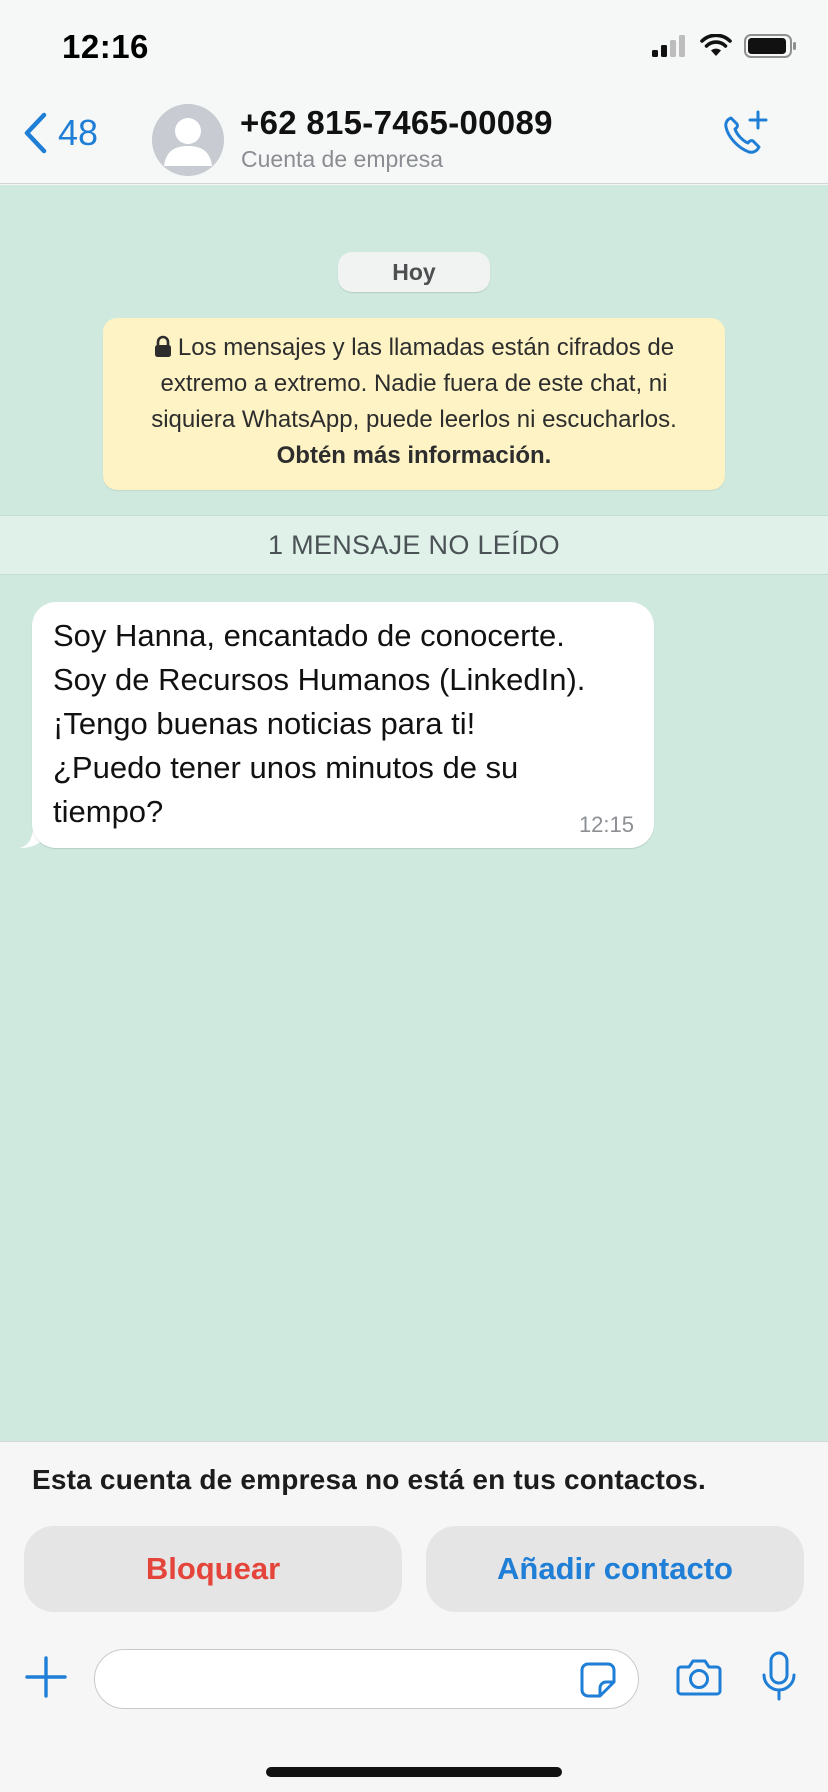  I want to click on microphone-icon, so click(779, 1676).